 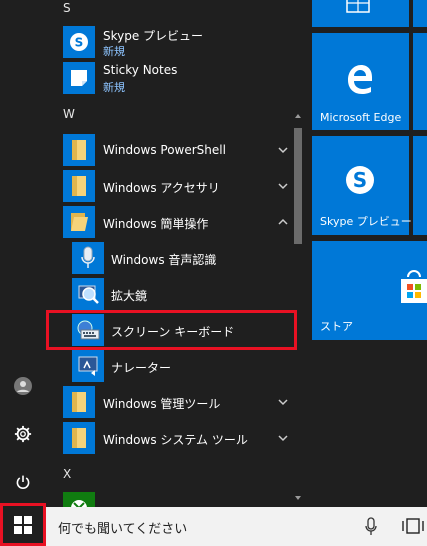 What do you see at coordinates (361, 117) in the screenshot?
I see `tile-label: Microsoft Edge` at bounding box center [361, 117].